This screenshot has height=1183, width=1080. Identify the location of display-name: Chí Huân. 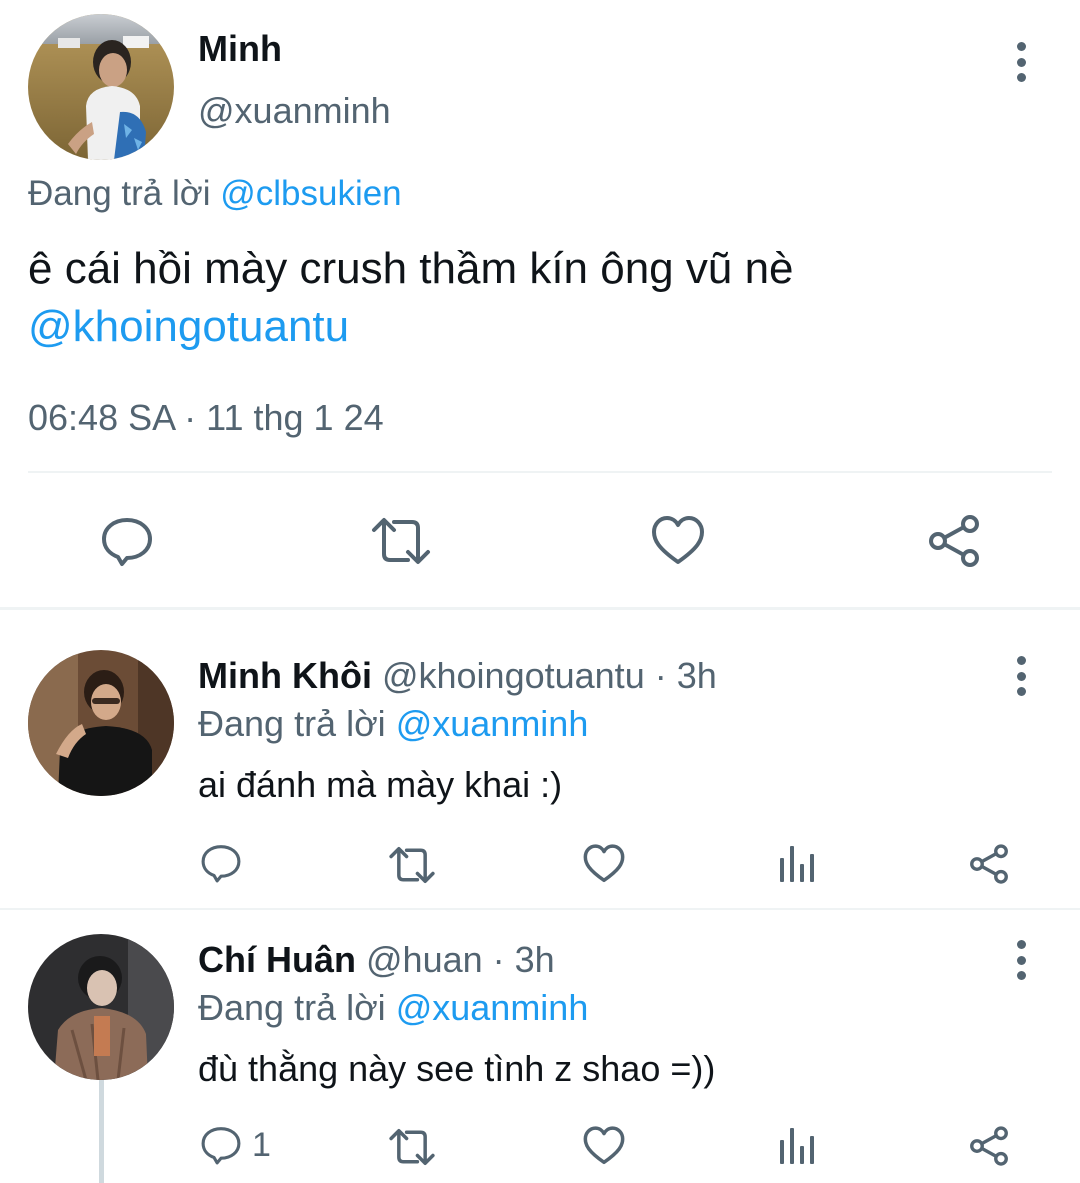
(277, 959).